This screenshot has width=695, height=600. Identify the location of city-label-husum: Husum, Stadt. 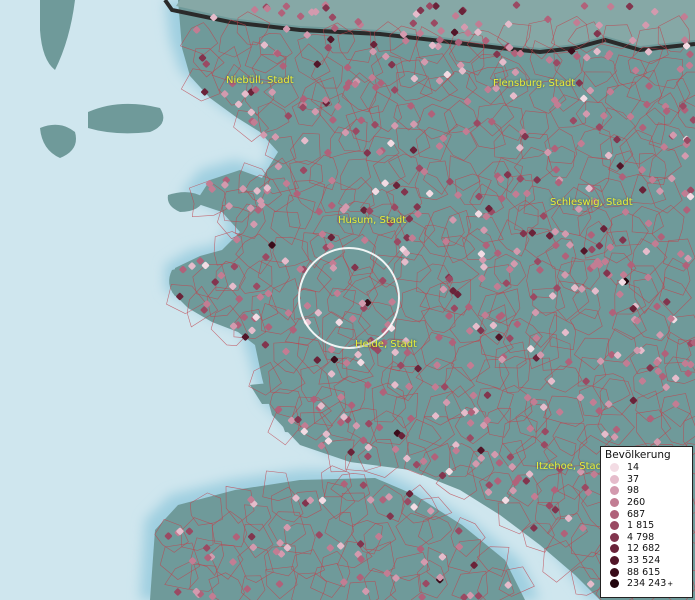
(372, 220).